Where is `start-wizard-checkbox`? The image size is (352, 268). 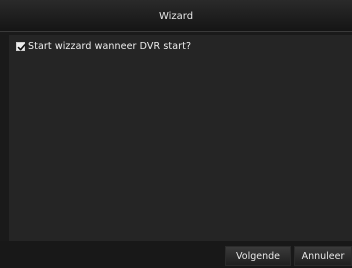
start-wizard-checkbox is located at coordinates (21, 46).